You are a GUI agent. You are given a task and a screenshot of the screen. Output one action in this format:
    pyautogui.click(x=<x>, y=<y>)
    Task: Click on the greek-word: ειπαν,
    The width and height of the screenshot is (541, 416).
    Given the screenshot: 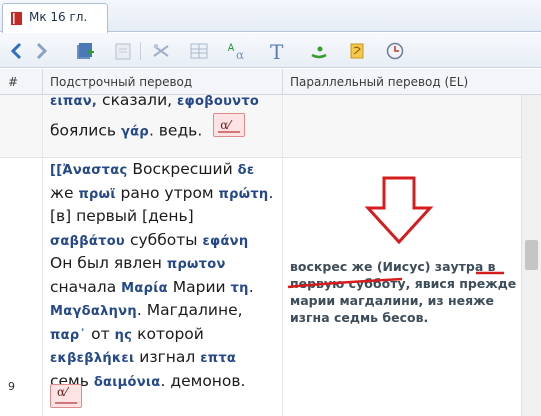 What is the action you would take?
    pyautogui.click(x=73, y=102)
    